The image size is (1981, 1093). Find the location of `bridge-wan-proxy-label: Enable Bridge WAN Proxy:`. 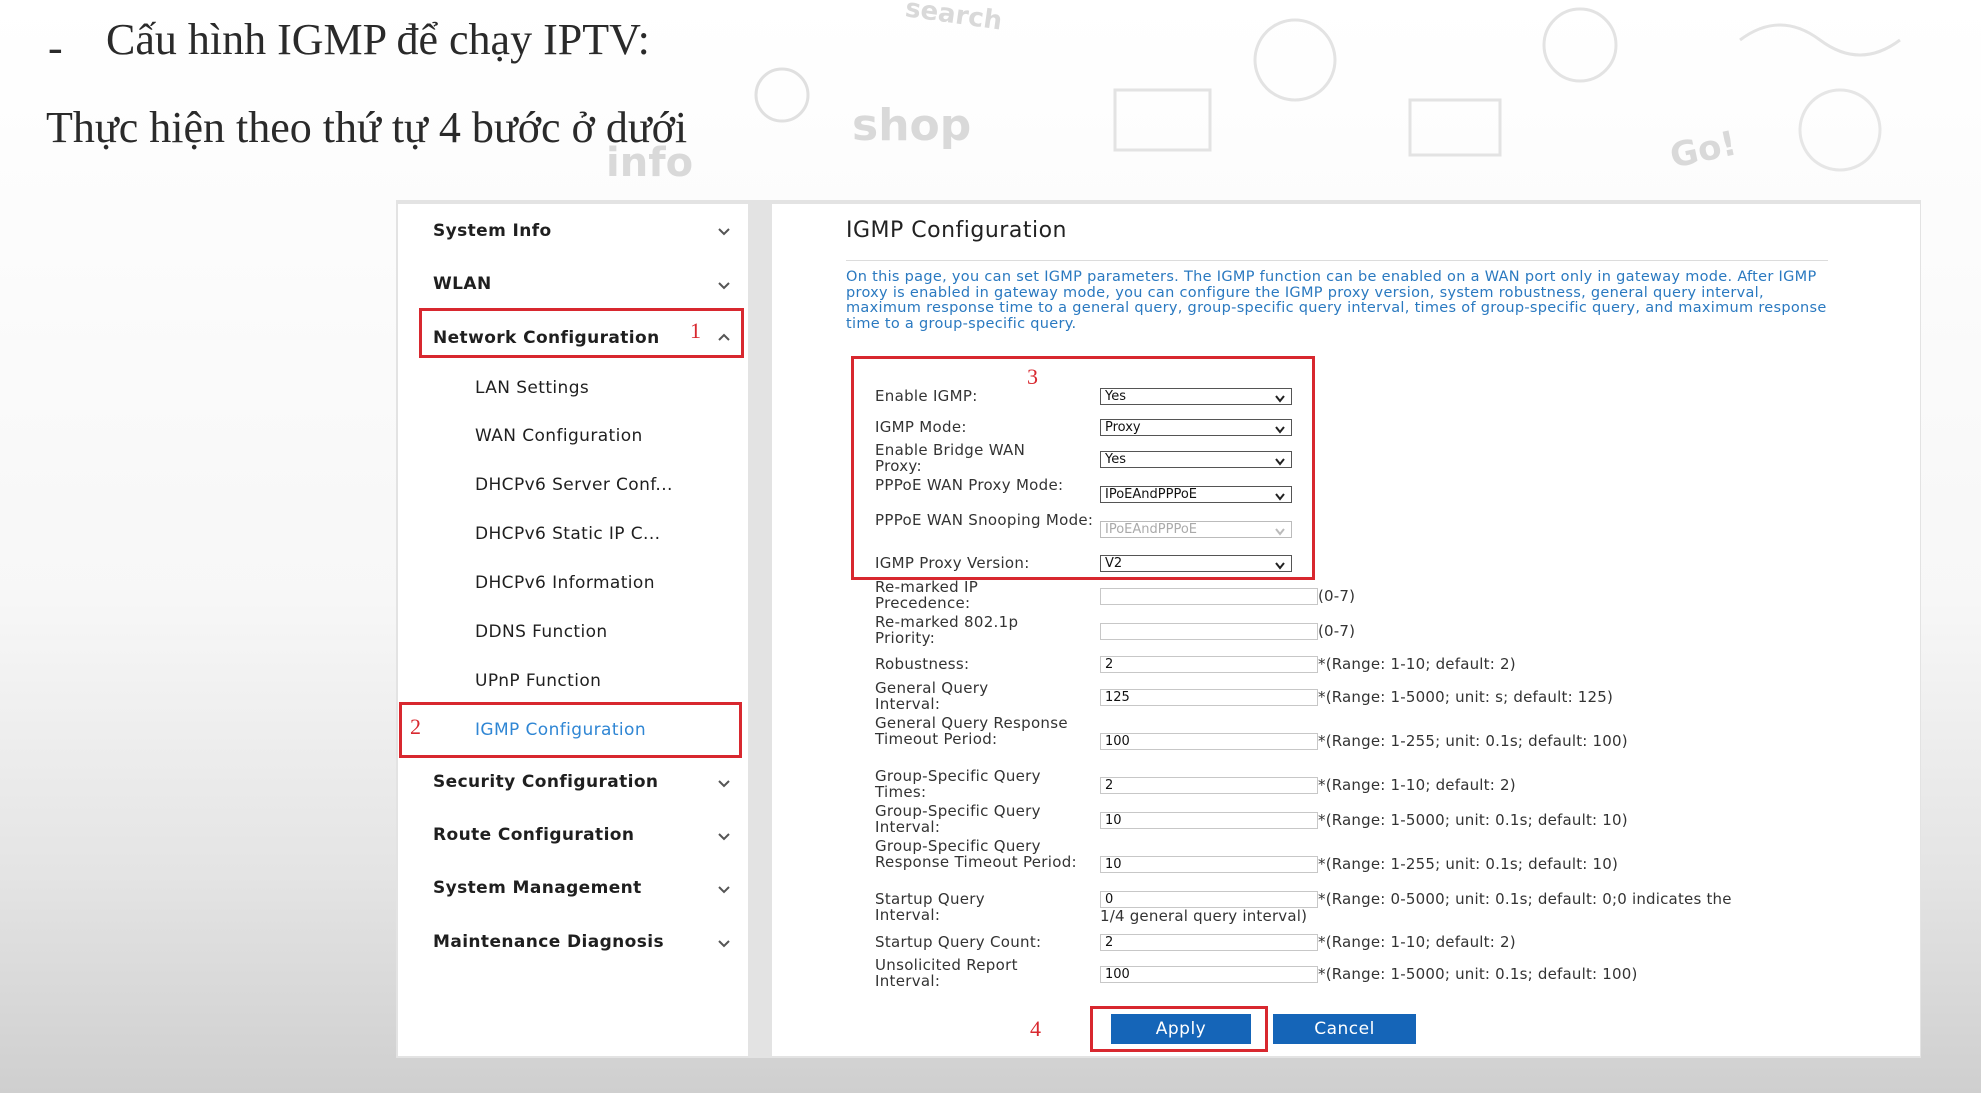

bridge-wan-proxy-label: Enable Bridge WAN Proxy: is located at coordinates (950, 458).